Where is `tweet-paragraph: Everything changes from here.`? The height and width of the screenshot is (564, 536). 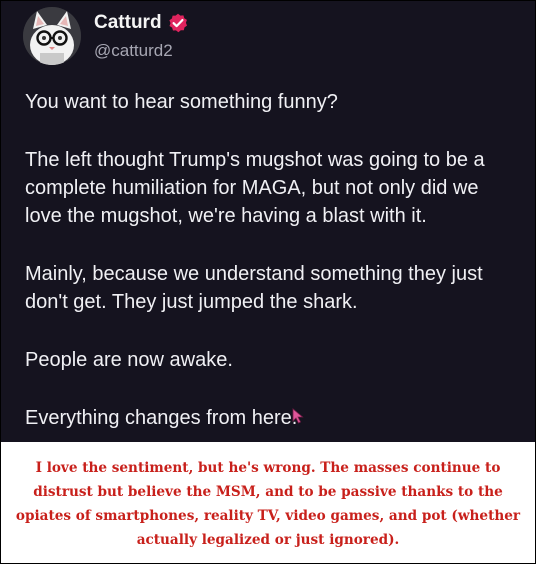
tweet-paragraph: Everything changes from here. is located at coordinates (161, 418).